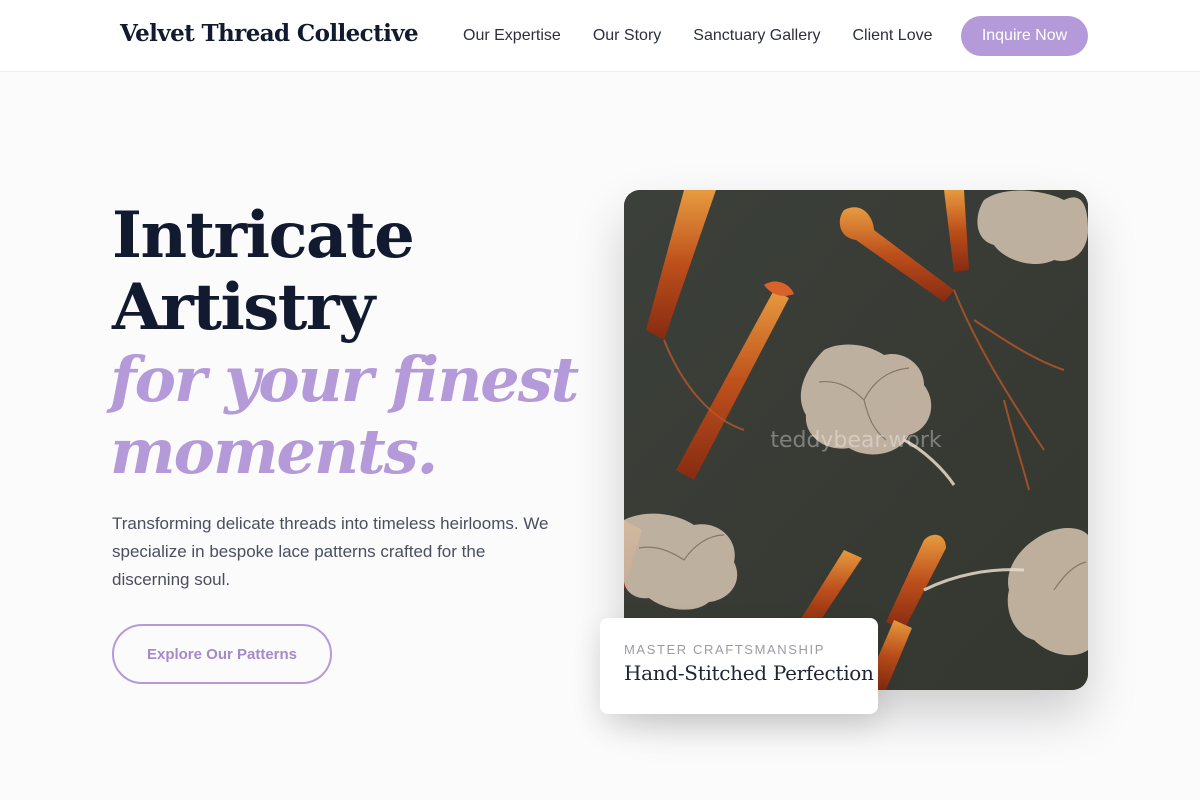 The width and height of the screenshot is (1200, 800). I want to click on image-watermark: teddybear.work, so click(856, 440).